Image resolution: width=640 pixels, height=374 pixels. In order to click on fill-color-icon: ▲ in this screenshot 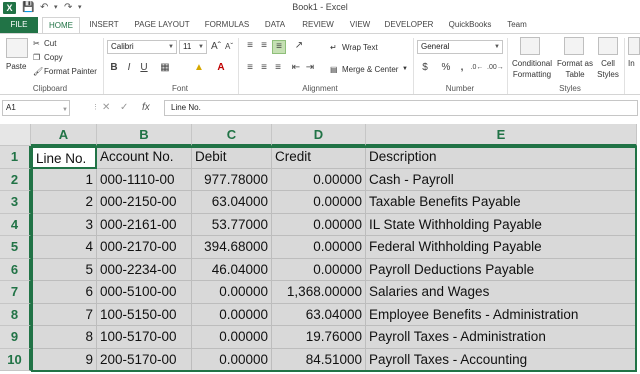, I will do `click(199, 68)`.